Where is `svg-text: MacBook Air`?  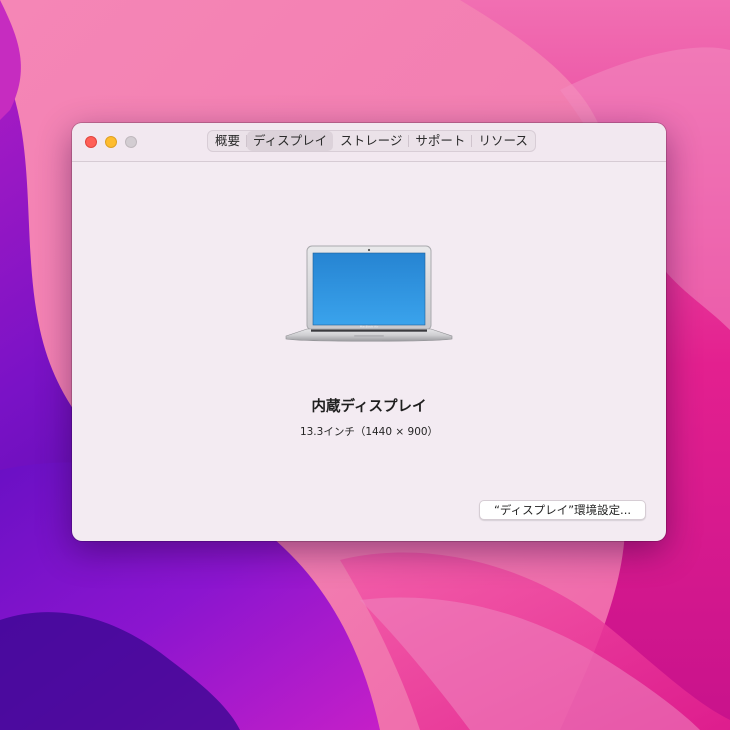 svg-text: MacBook Air is located at coordinates (369, 327).